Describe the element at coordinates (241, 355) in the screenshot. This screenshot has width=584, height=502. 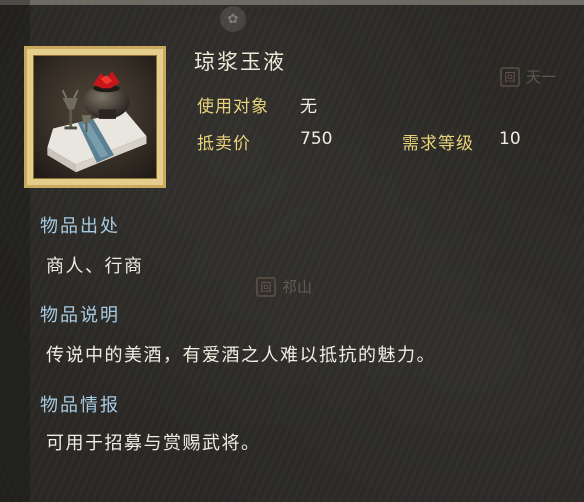
I see `section-body-description: 传说中的美酒，有爱酒之人难以抵抗的魅力。` at that location.